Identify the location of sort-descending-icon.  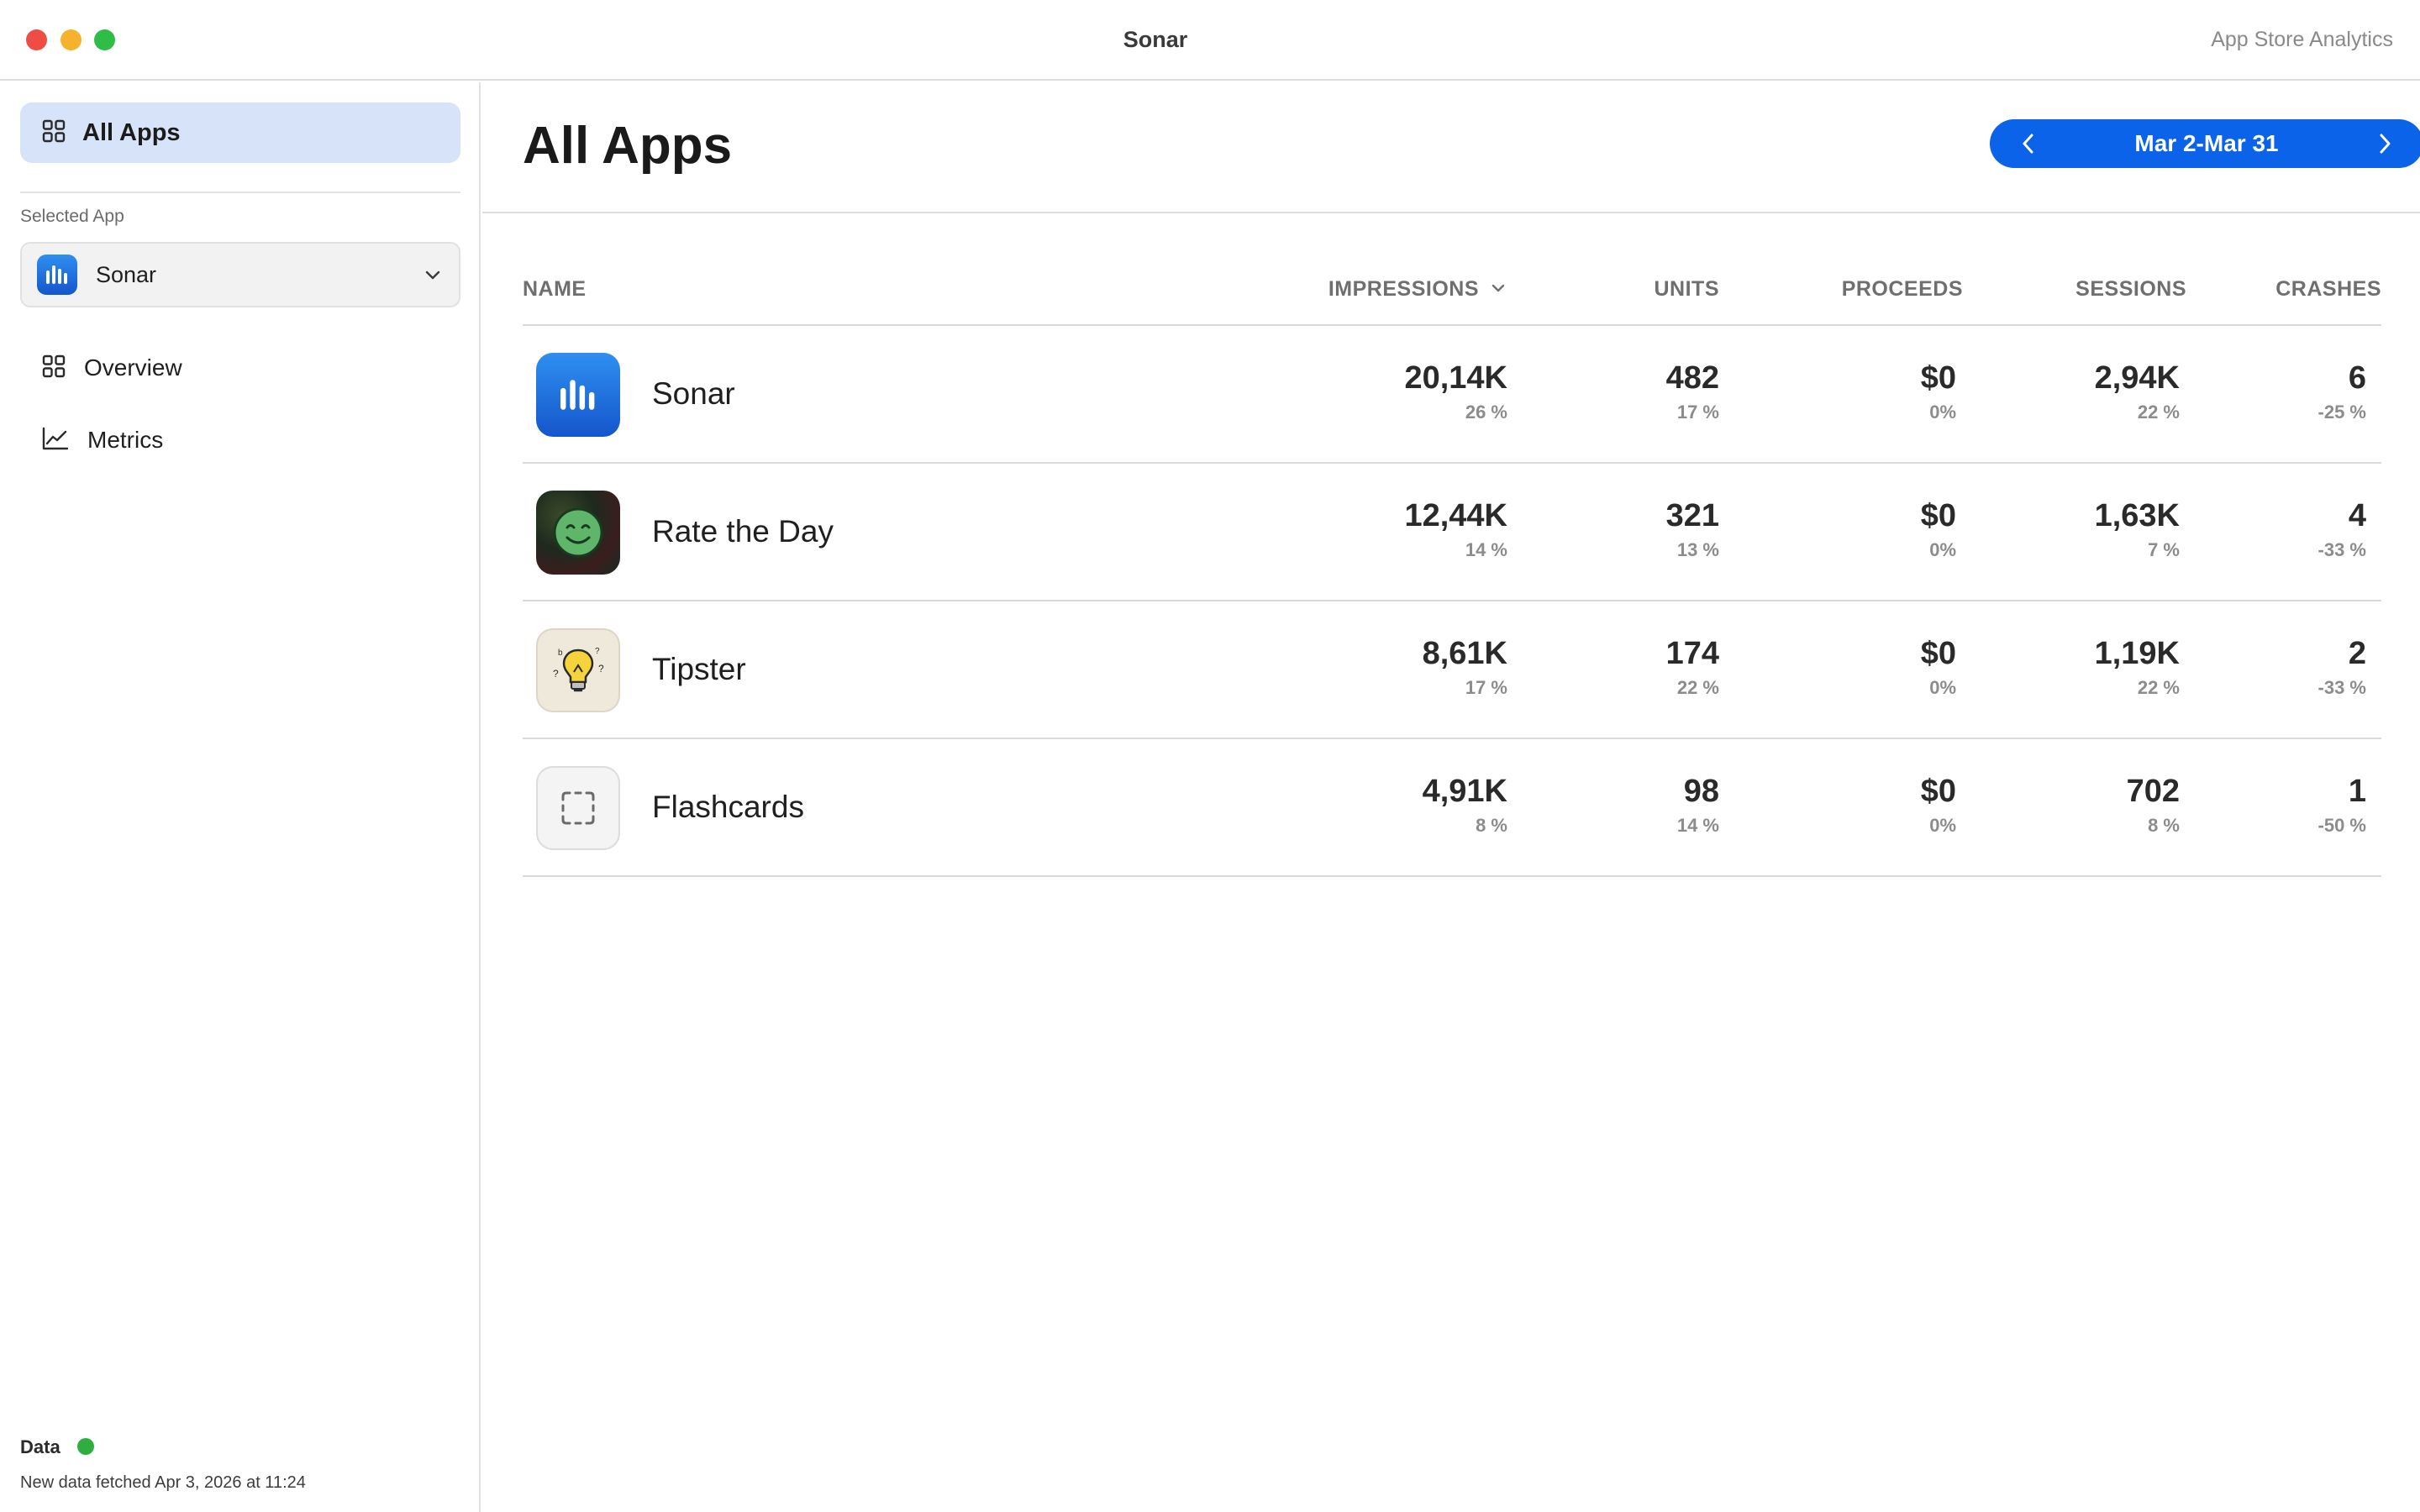
(1498, 291).